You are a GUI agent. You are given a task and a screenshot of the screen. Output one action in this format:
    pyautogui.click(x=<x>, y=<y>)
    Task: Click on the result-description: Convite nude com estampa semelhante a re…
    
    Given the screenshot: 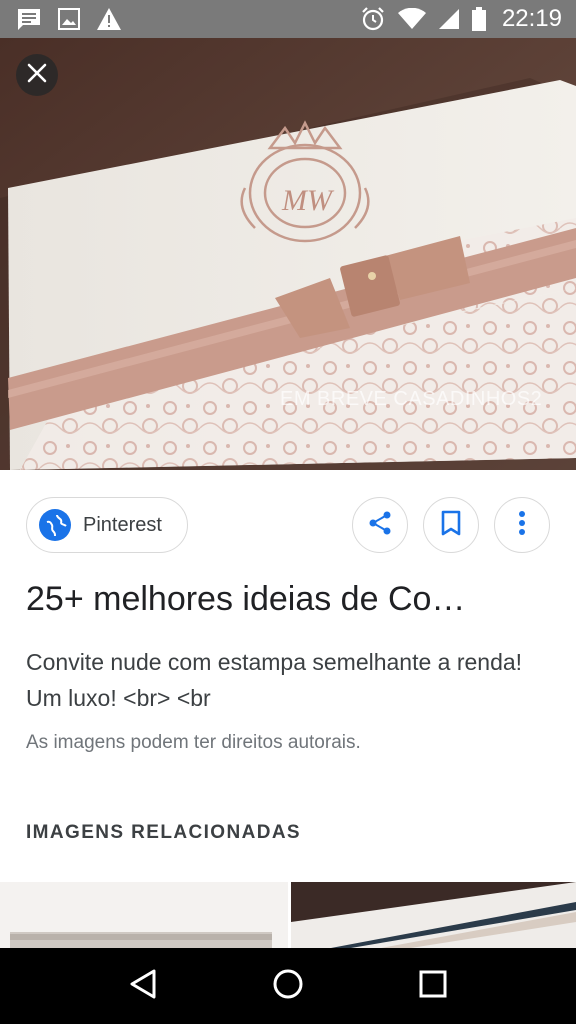 What is the action you would take?
    pyautogui.click(x=274, y=680)
    